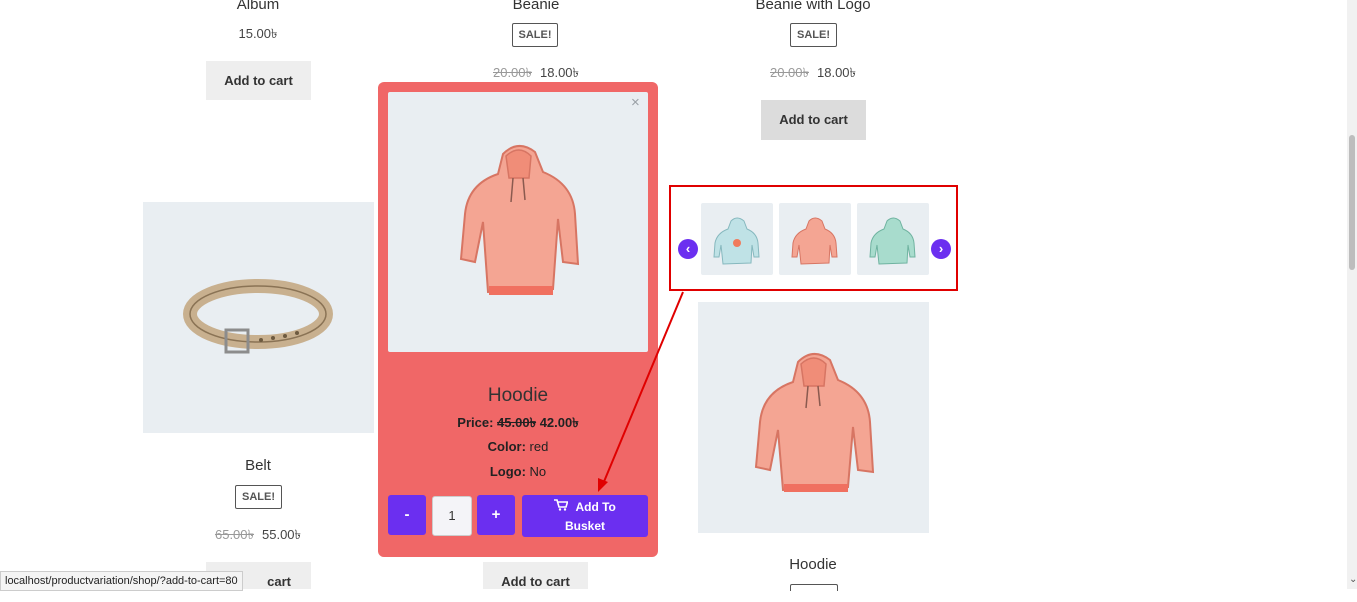 This screenshot has width=1357, height=602. I want to click on annotation-arrow, so click(641, 391).